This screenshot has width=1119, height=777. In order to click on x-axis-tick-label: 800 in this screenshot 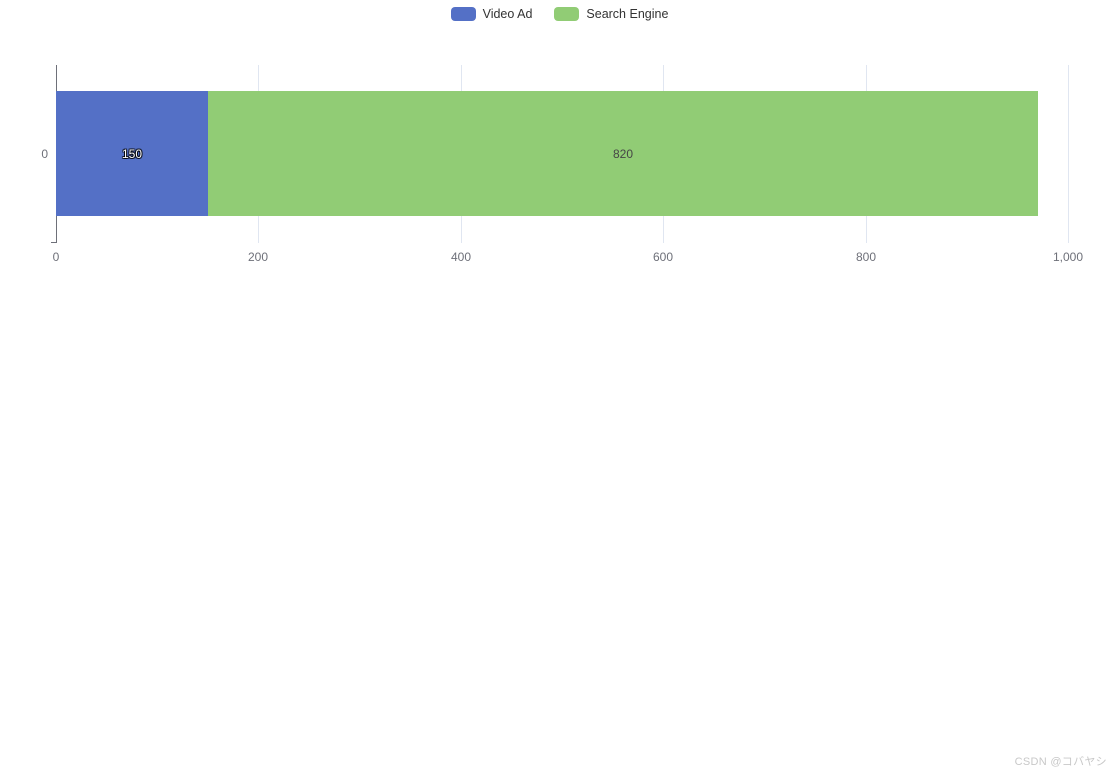, I will do `click(866, 257)`.